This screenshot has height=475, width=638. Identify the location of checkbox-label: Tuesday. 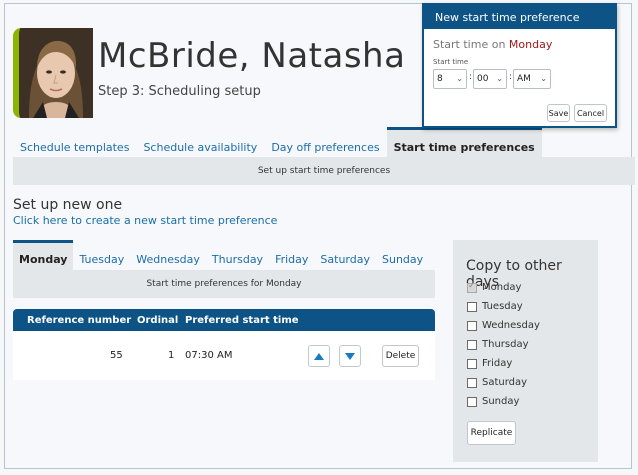
(502, 306).